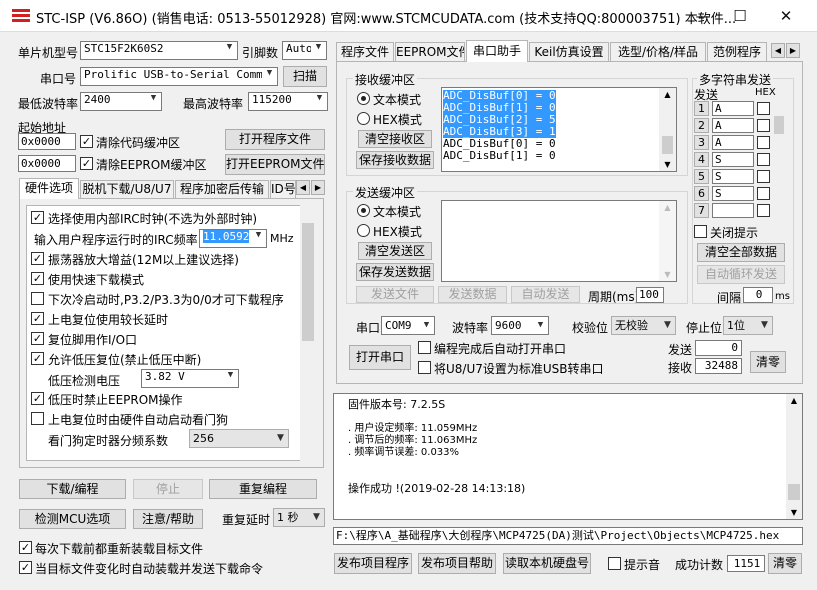 This screenshot has height=590, width=817. What do you see at coordinates (408, 325) in the screenshot?
I see `com-port-select: COM9 ▼` at bounding box center [408, 325].